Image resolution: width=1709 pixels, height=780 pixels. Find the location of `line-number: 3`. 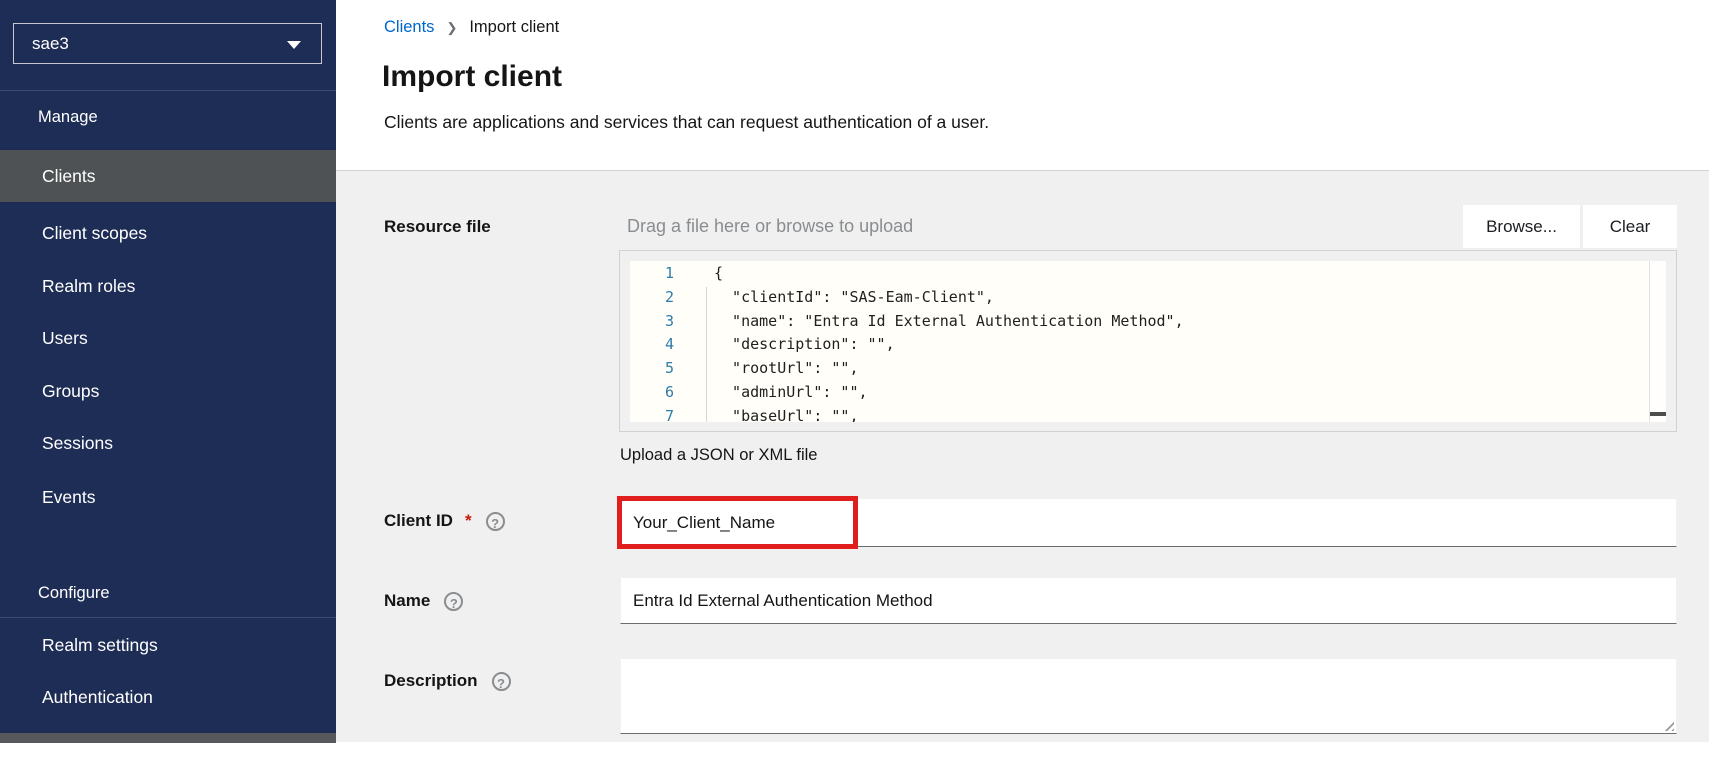

line-number: 3 is located at coordinates (669, 320).